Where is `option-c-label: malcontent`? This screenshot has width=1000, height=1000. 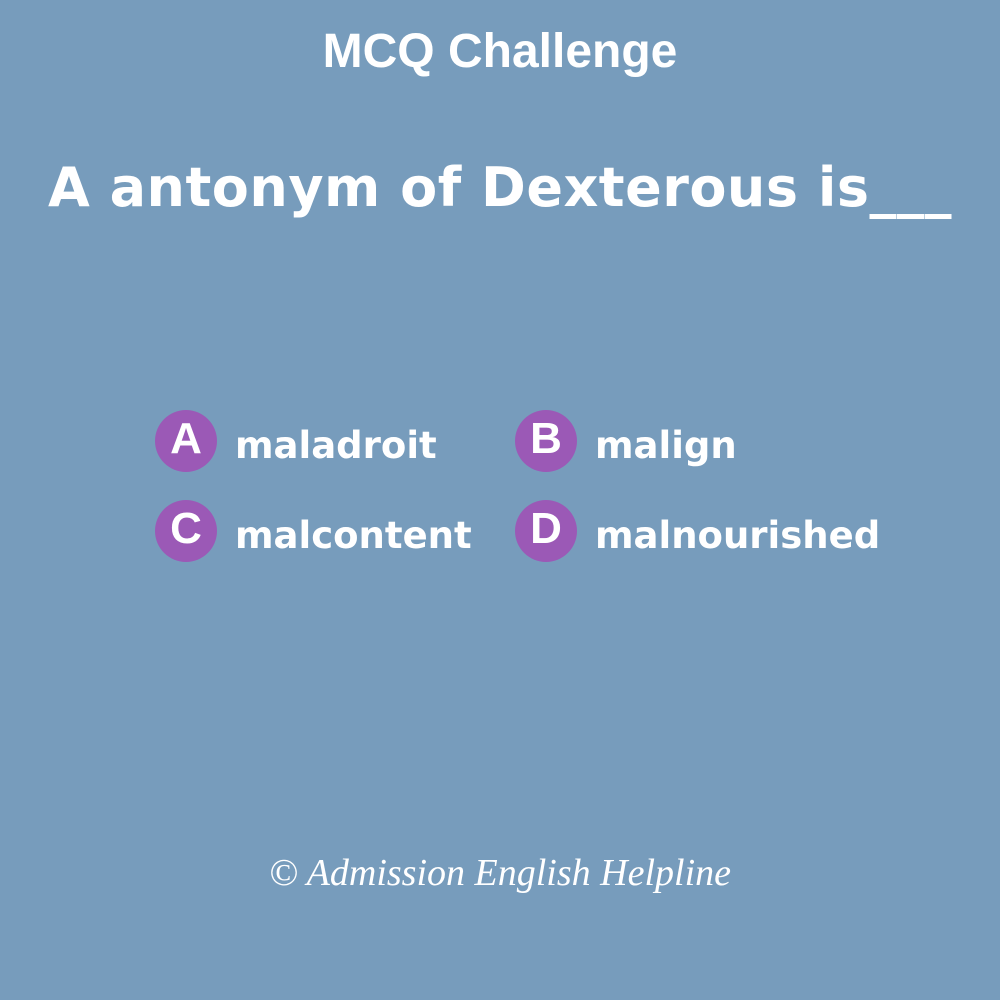
option-c-label: malcontent is located at coordinates (353, 535).